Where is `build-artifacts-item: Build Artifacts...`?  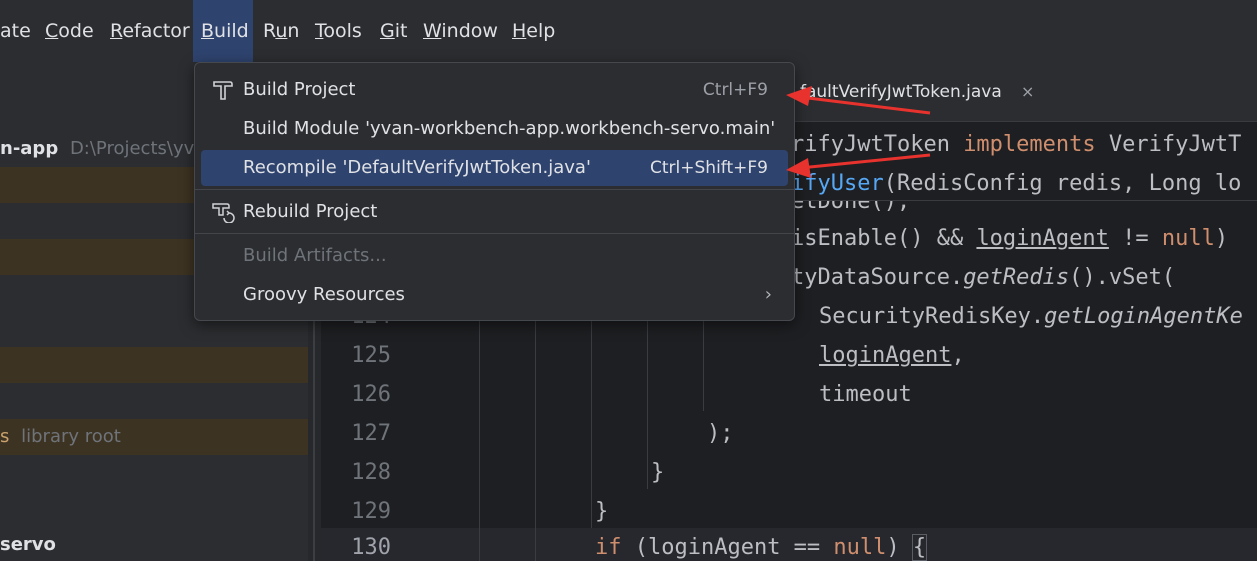
build-artifacts-item: Build Artifacts... is located at coordinates (494, 256).